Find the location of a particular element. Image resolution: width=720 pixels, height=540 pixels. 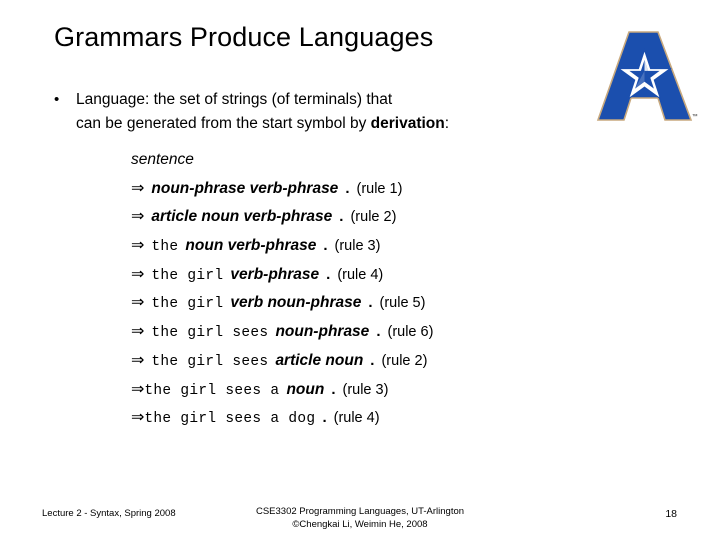

derivation-step: ⇒the girl sees a noun. (rule 3) is located at coordinates (391, 390).